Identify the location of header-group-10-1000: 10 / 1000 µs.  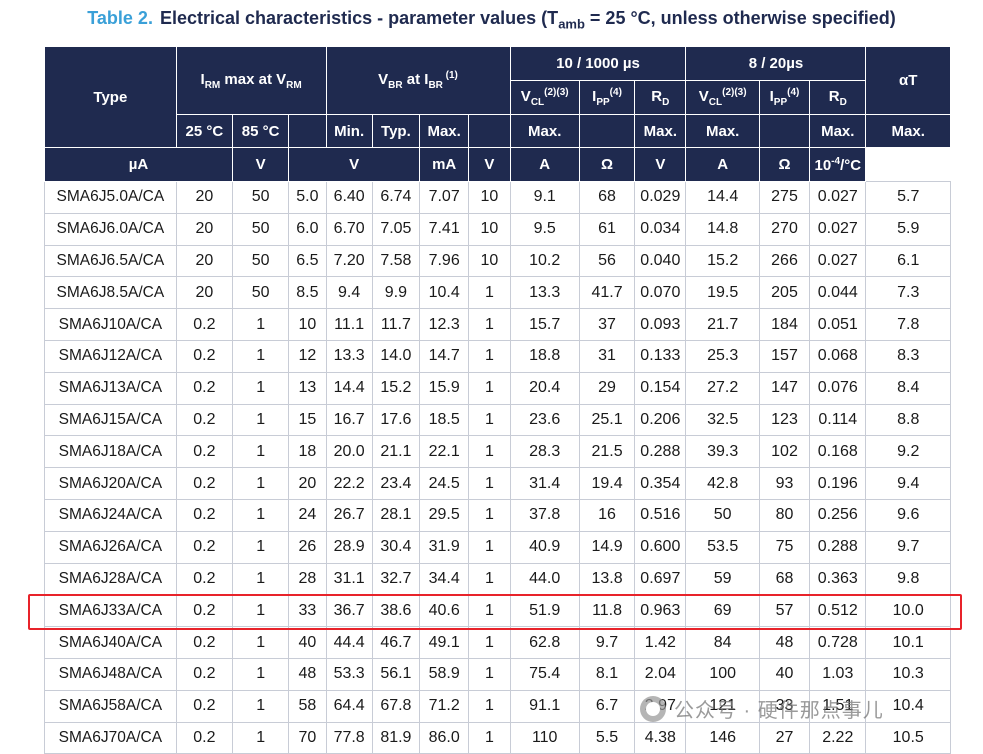
(598, 63).